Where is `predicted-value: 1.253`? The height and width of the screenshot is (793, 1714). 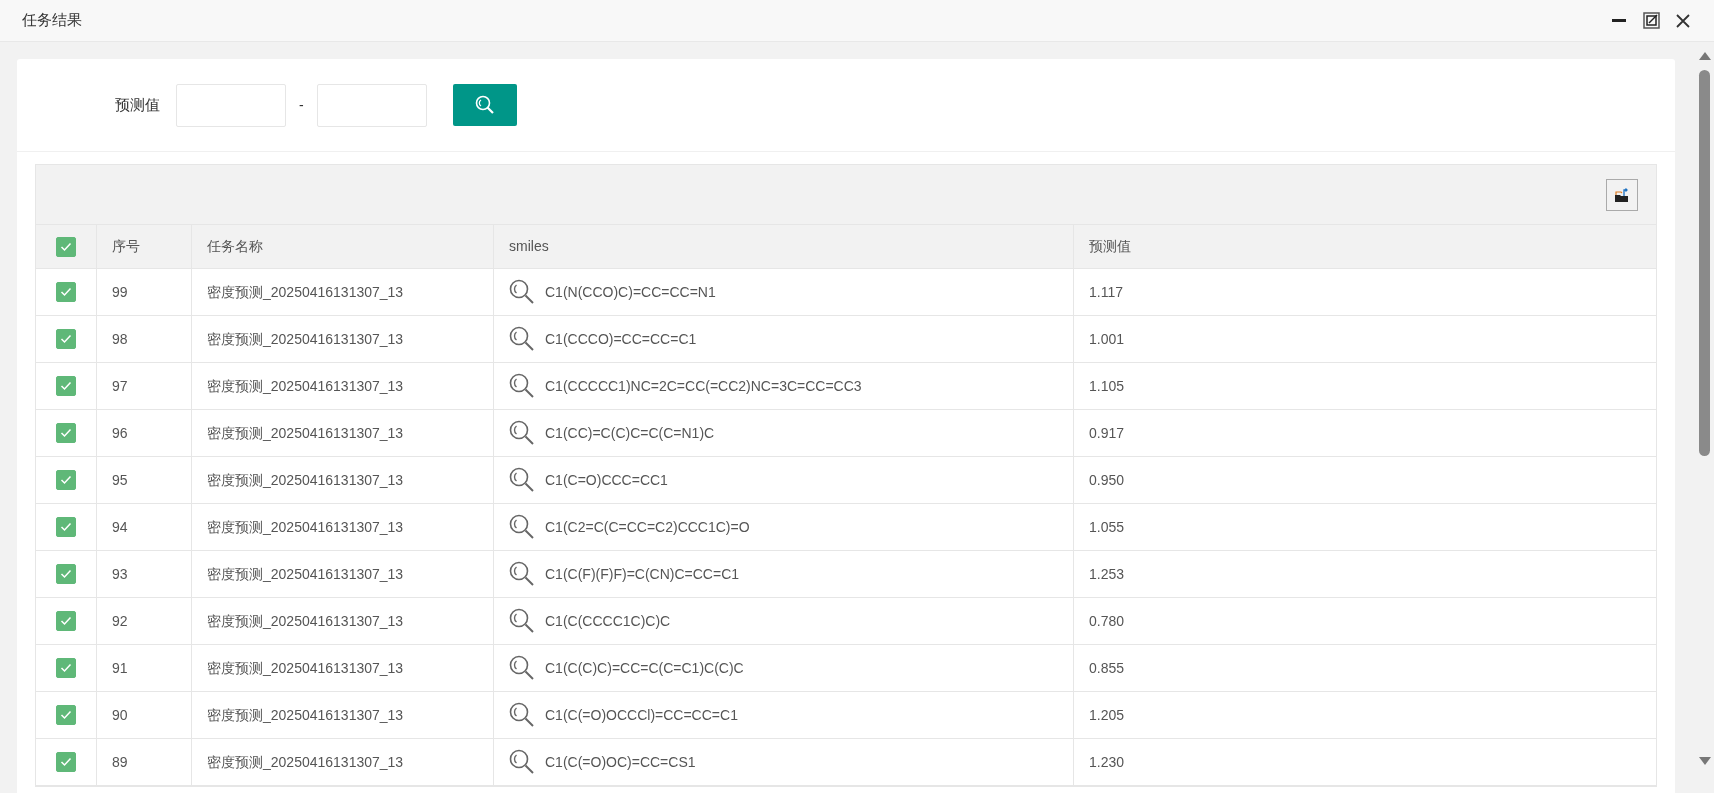 predicted-value: 1.253 is located at coordinates (1107, 574).